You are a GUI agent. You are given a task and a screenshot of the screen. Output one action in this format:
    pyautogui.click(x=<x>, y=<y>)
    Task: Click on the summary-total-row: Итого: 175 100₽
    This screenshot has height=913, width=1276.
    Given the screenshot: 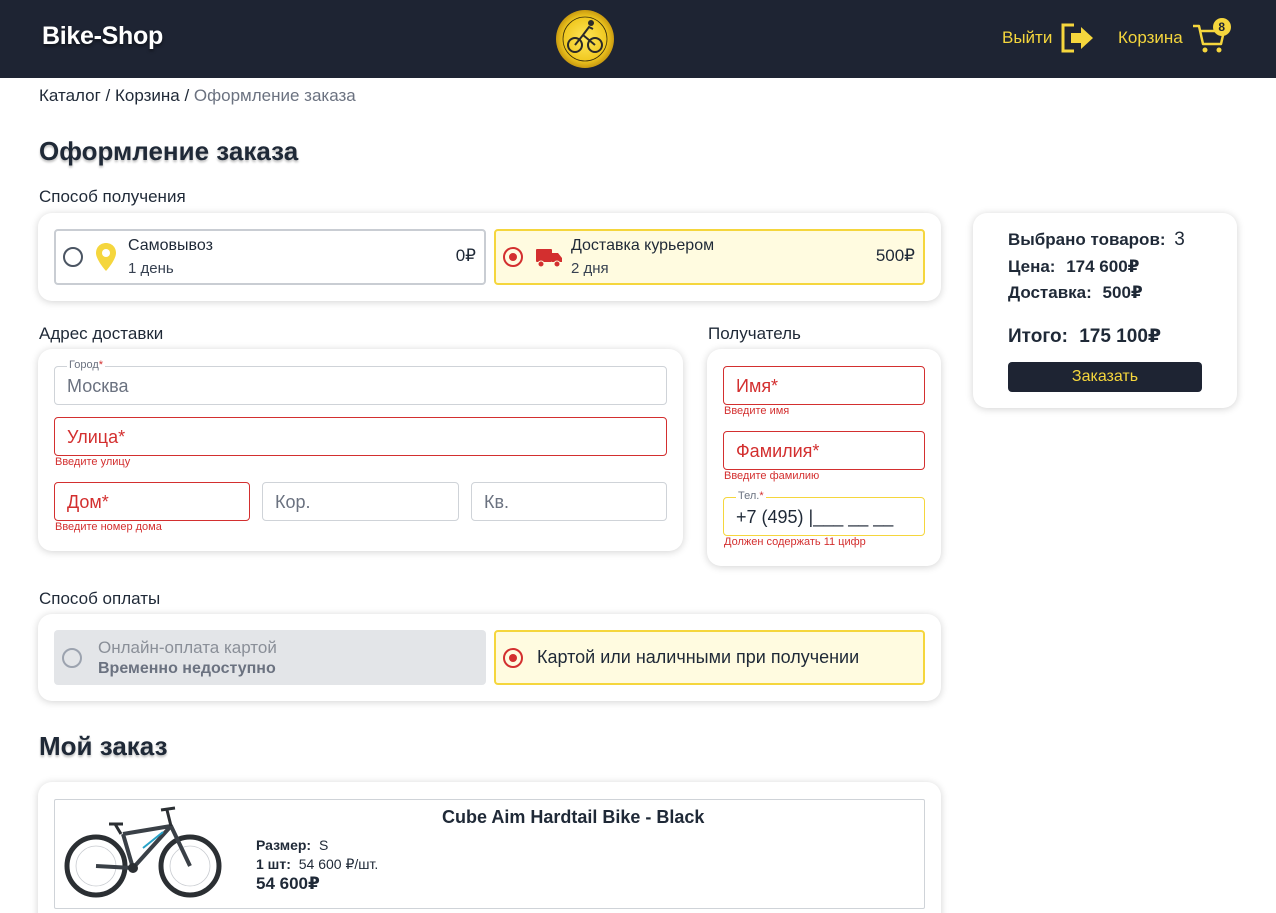 What is the action you would take?
    pyautogui.click(x=1084, y=336)
    